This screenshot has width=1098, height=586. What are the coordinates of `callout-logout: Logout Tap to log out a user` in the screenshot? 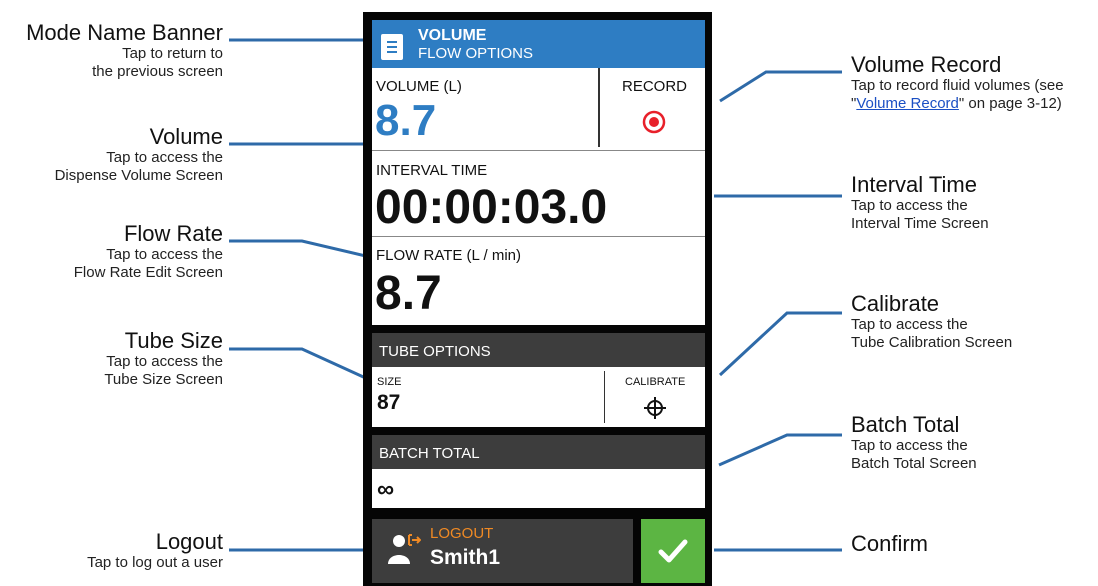 It's located at (155, 550).